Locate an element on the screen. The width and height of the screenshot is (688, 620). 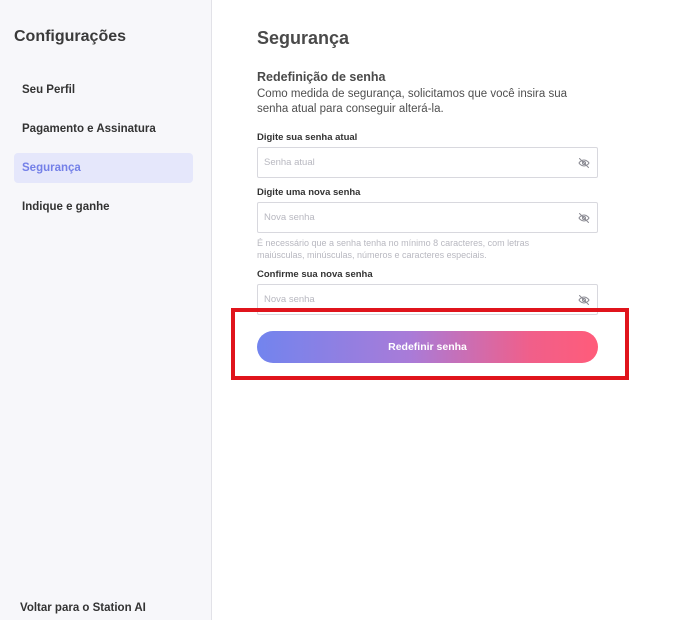
new-password-input is located at coordinates (414, 217).